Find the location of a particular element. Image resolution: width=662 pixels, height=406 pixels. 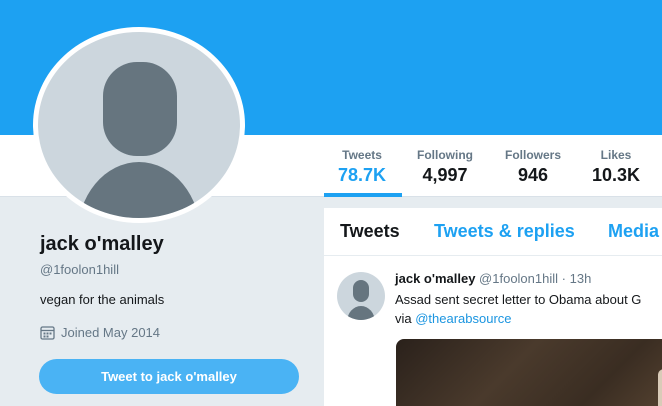

stat-label: Likes is located at coordinates (616, 155).